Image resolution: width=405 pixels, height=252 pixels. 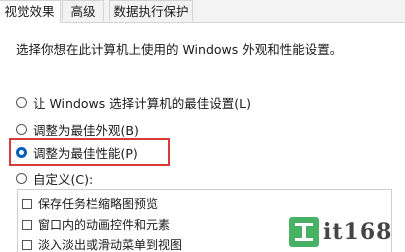 I want to click on option-label: 自定义(C):, so click(x=63, y=179).